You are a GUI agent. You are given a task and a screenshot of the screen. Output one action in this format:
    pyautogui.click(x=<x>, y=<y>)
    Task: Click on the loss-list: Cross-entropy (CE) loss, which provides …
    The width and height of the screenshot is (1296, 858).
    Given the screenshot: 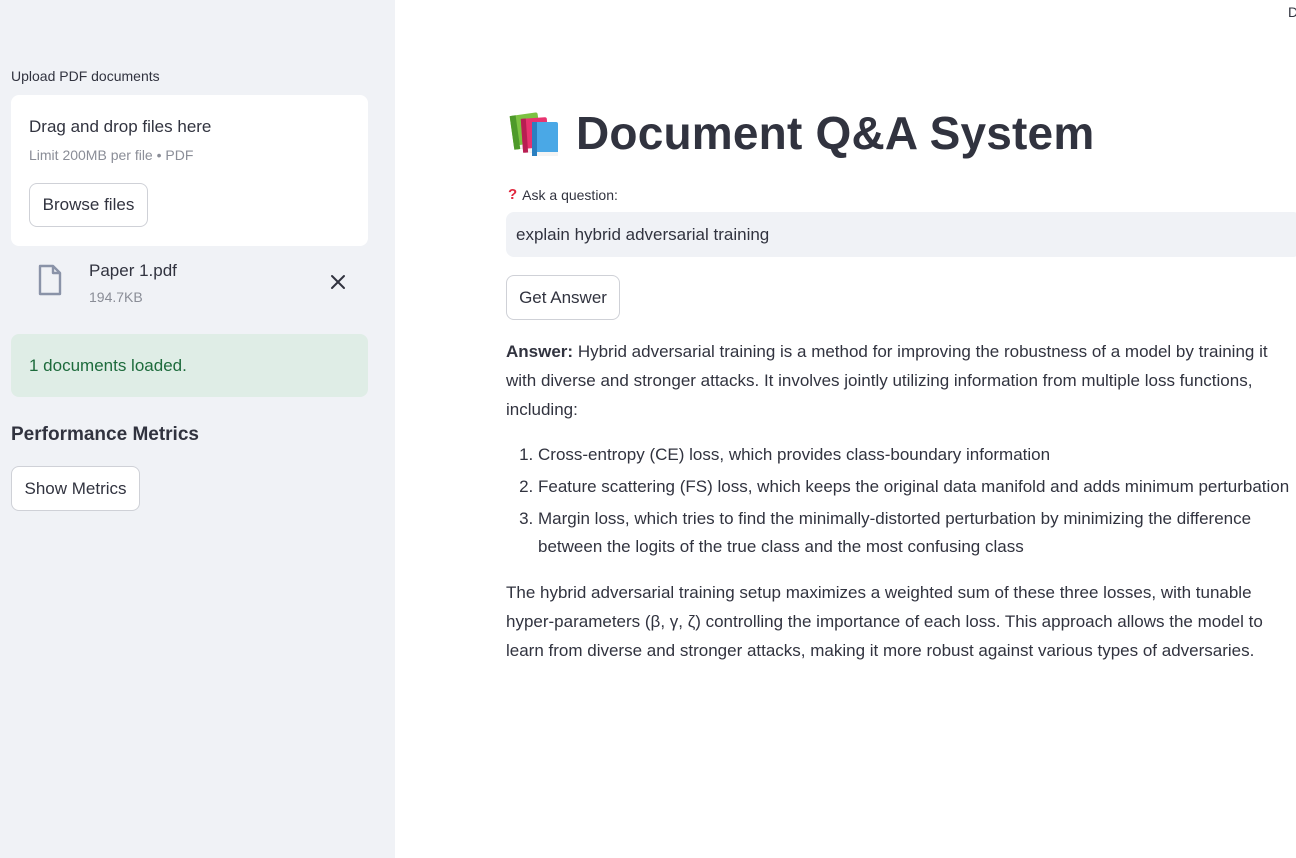 What is the action you would take?
    pyautogui.click(x=898, y=501)
    